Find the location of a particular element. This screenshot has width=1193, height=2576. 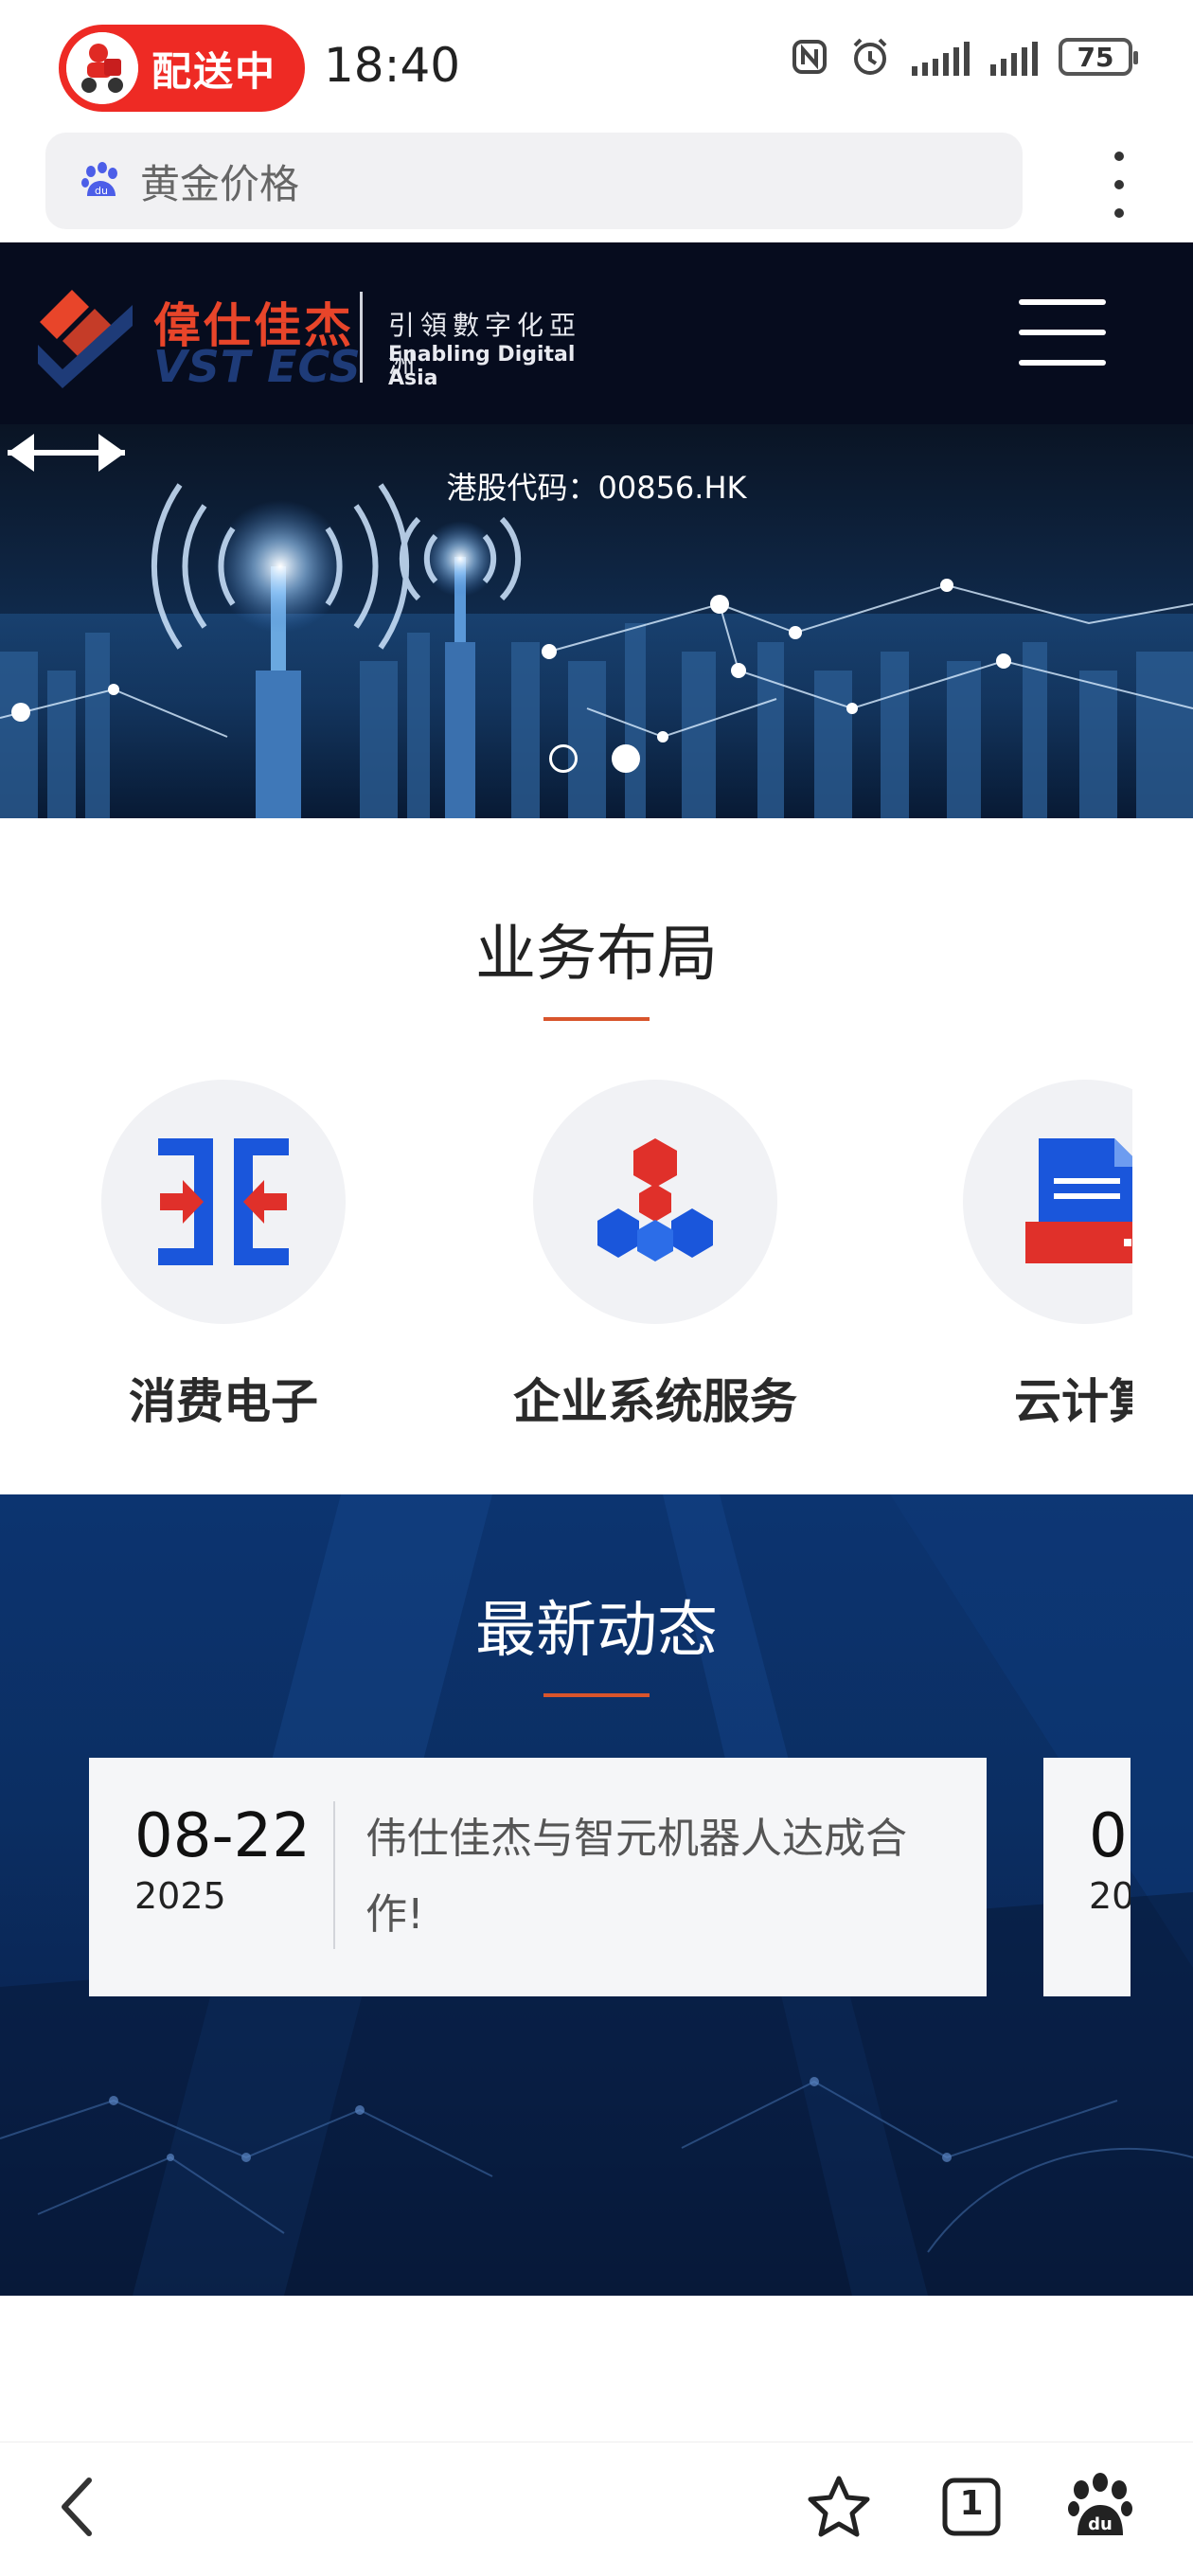

arrow-right-icon is located at coordinates (66, 452).